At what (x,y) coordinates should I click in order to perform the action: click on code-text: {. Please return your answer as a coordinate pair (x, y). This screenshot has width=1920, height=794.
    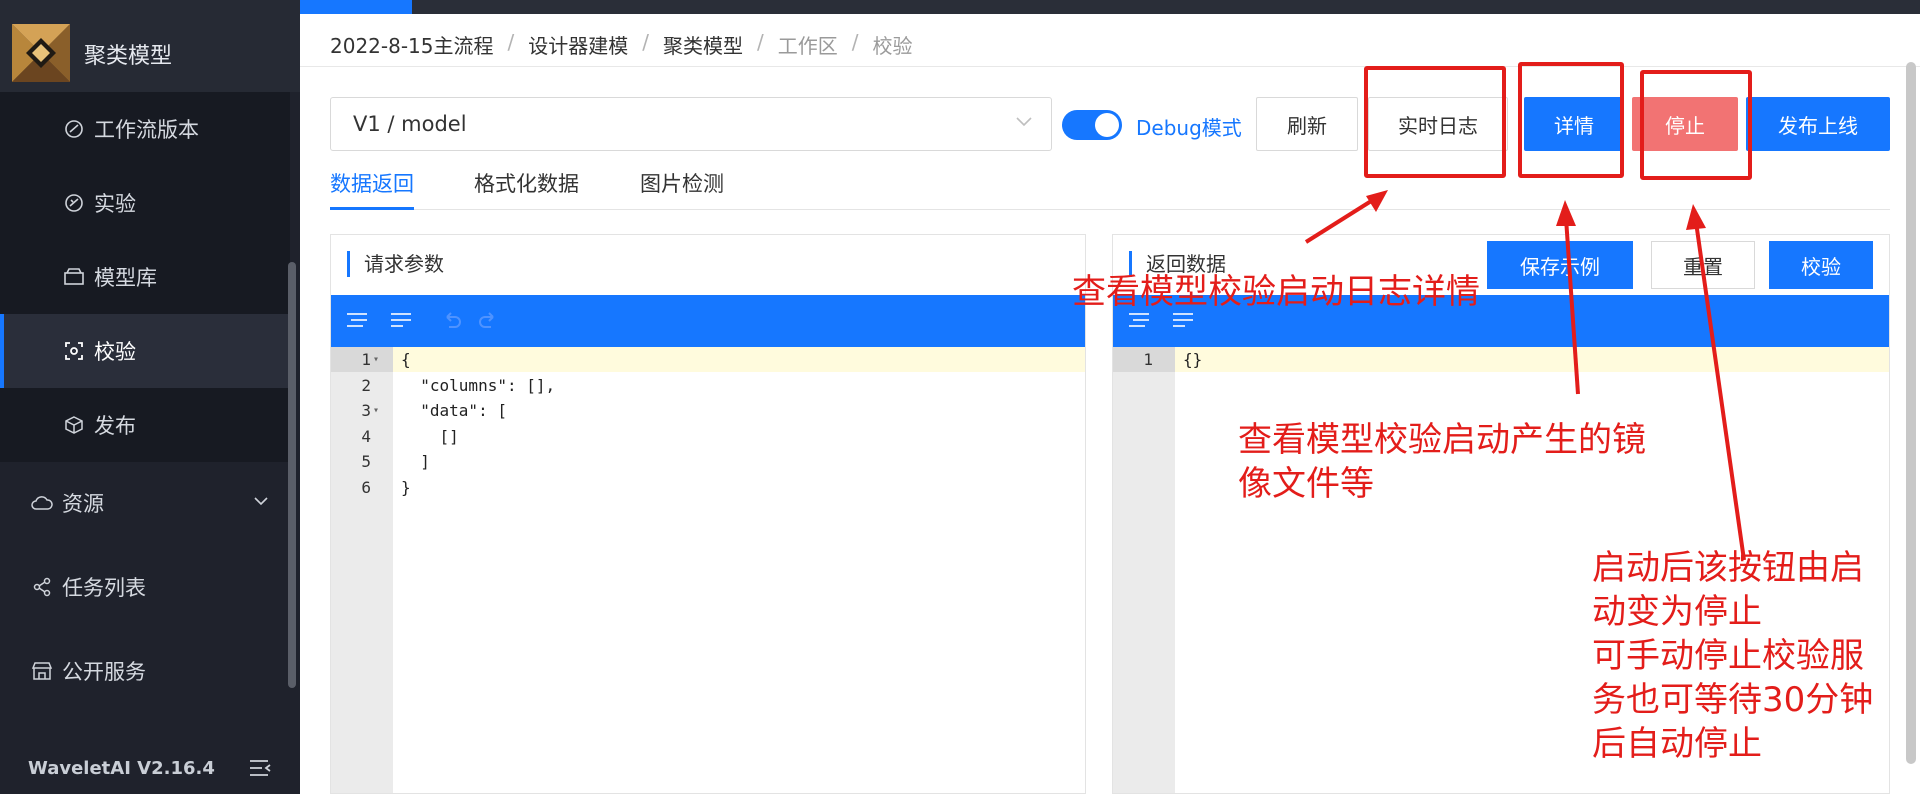
    Looking at the image, I should click on (406, 359).